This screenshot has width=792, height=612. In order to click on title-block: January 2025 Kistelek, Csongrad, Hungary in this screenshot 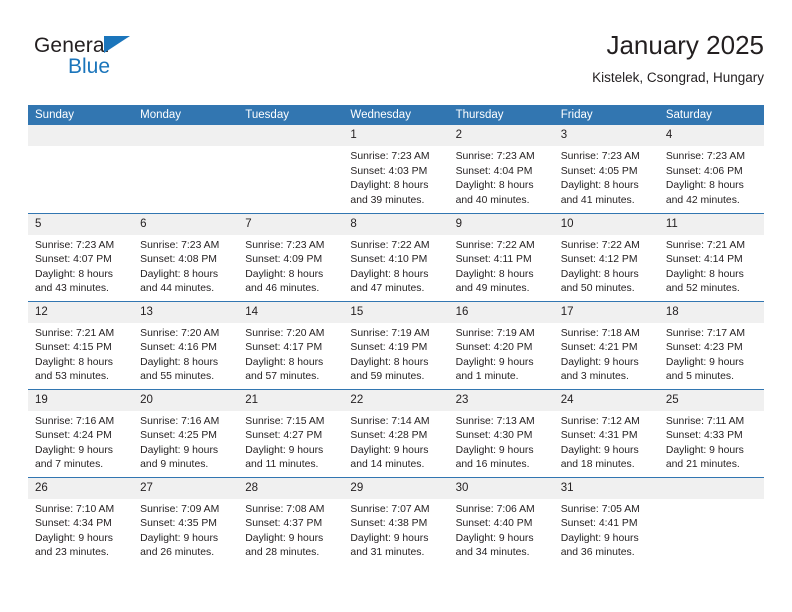, I will do `click(678, 58)`.